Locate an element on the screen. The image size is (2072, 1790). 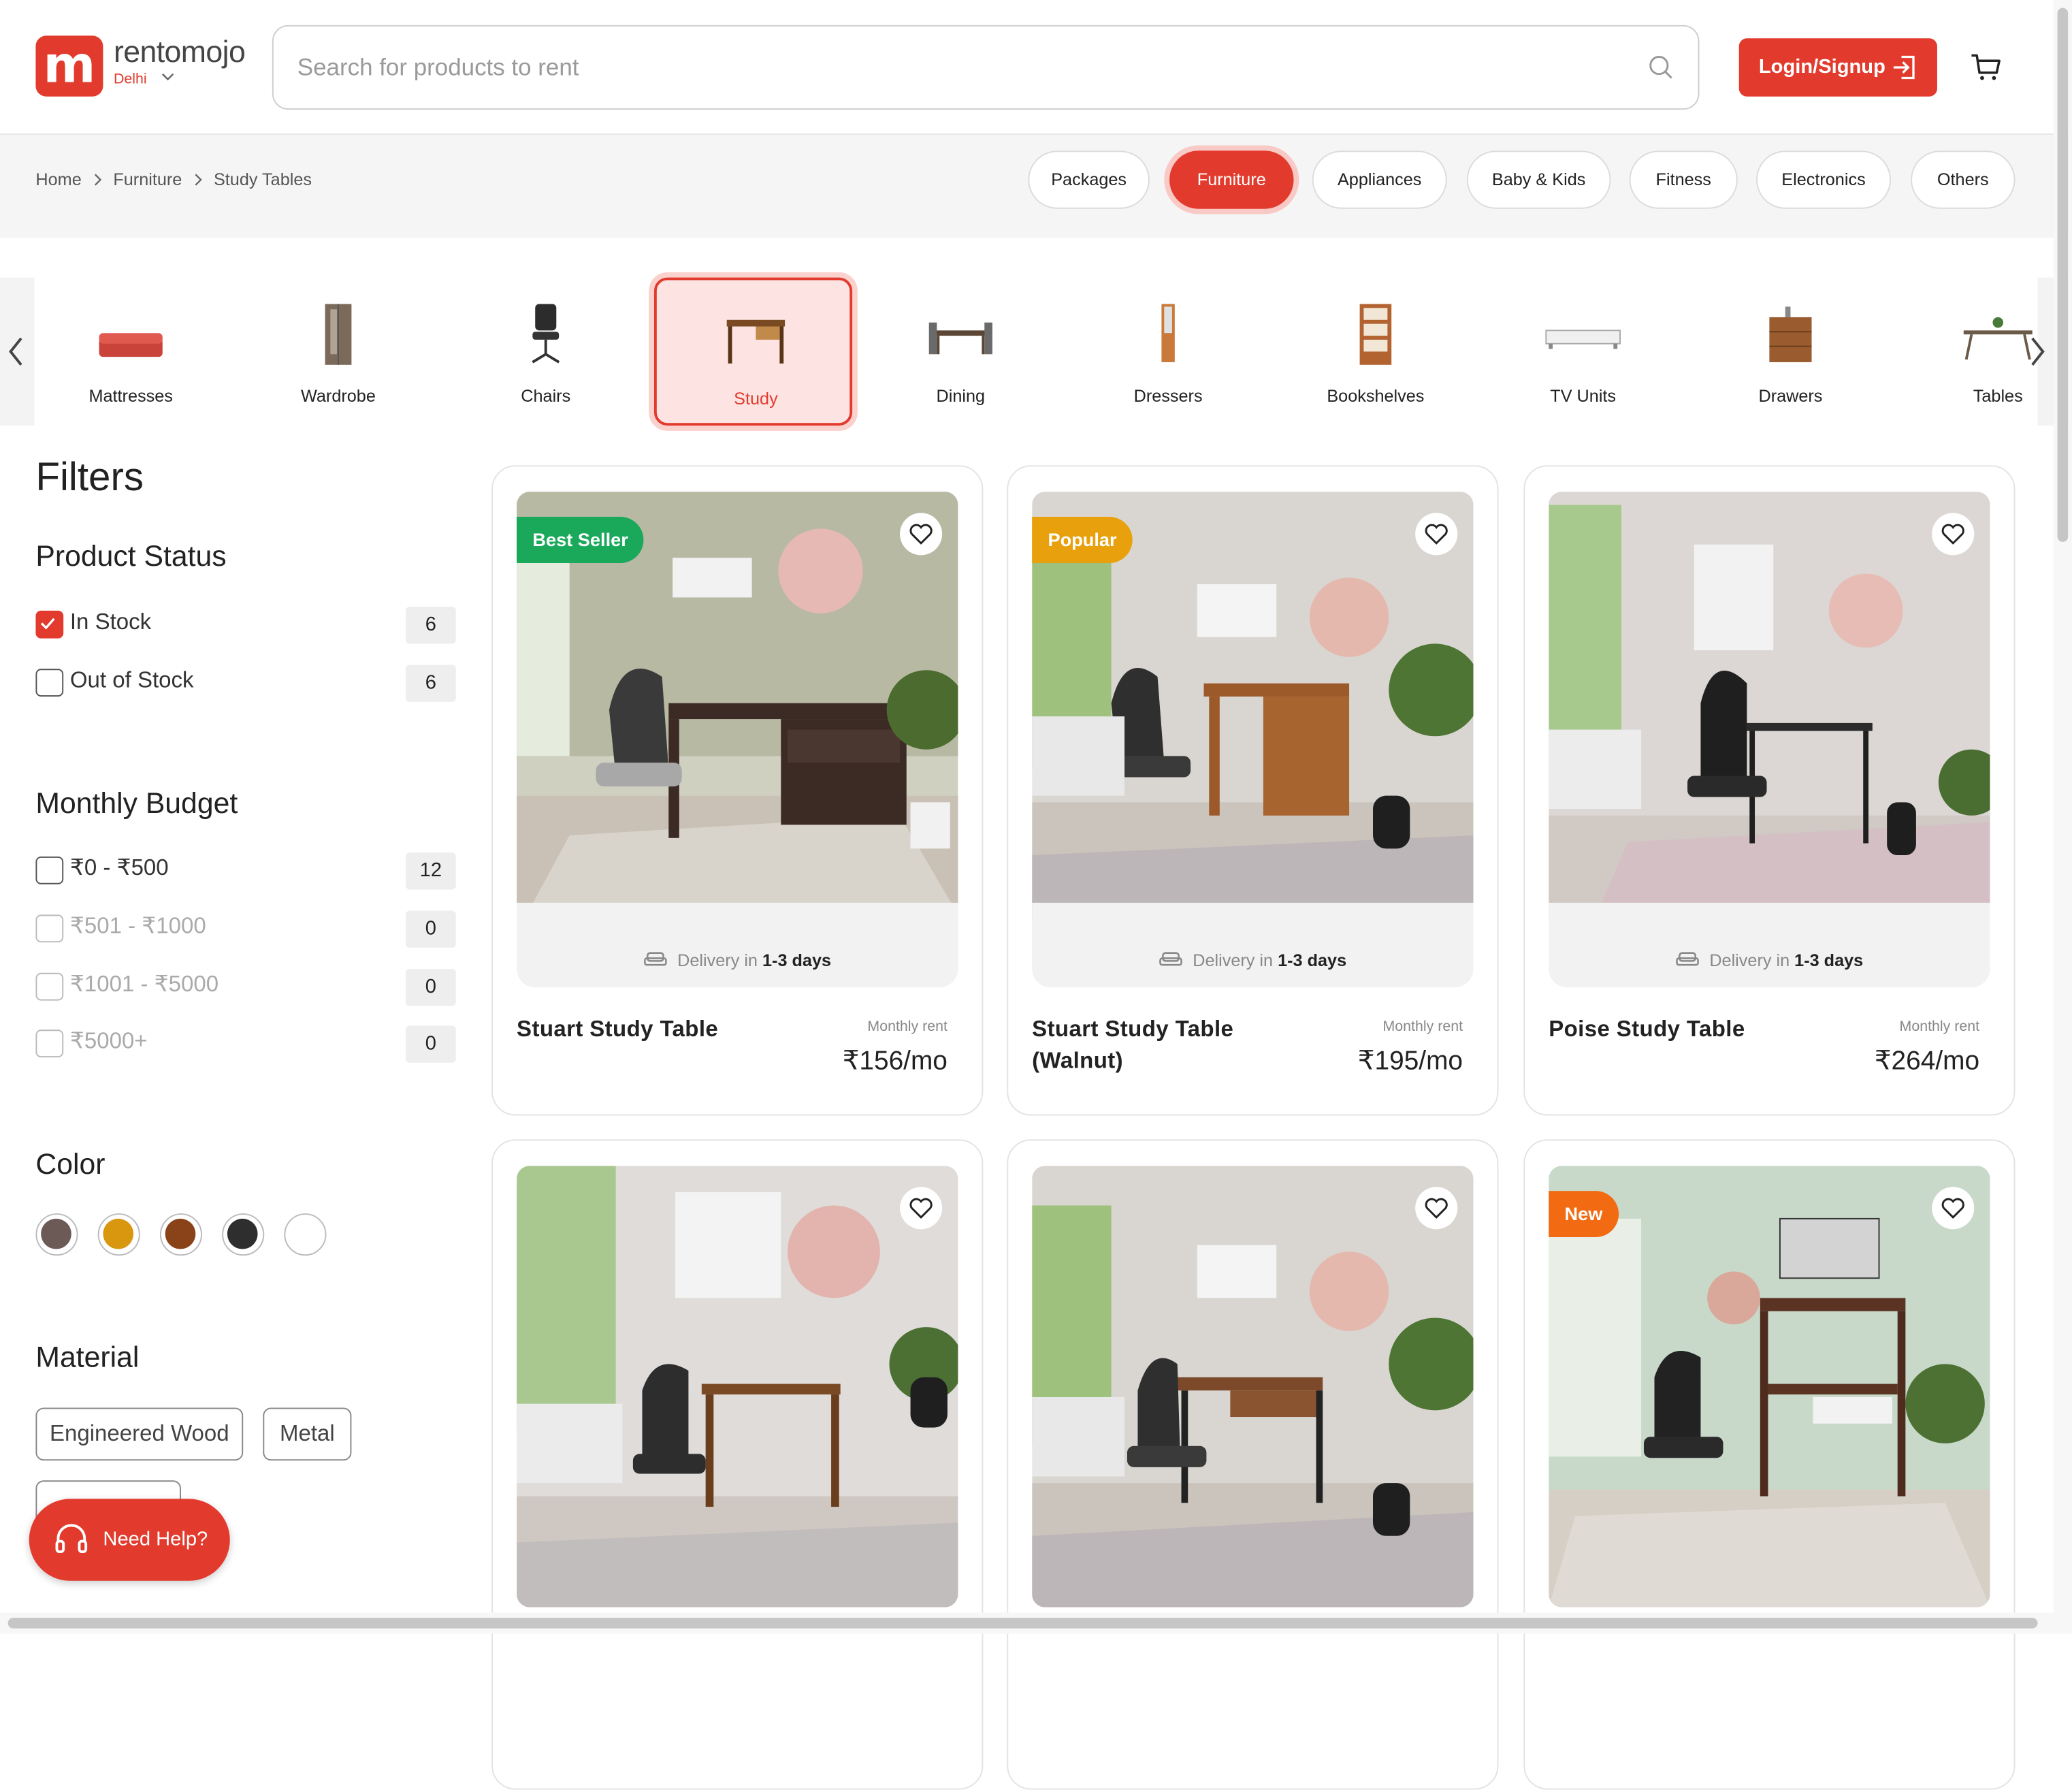
subcategory-dining: Dining is located at coordinates (961, 352).